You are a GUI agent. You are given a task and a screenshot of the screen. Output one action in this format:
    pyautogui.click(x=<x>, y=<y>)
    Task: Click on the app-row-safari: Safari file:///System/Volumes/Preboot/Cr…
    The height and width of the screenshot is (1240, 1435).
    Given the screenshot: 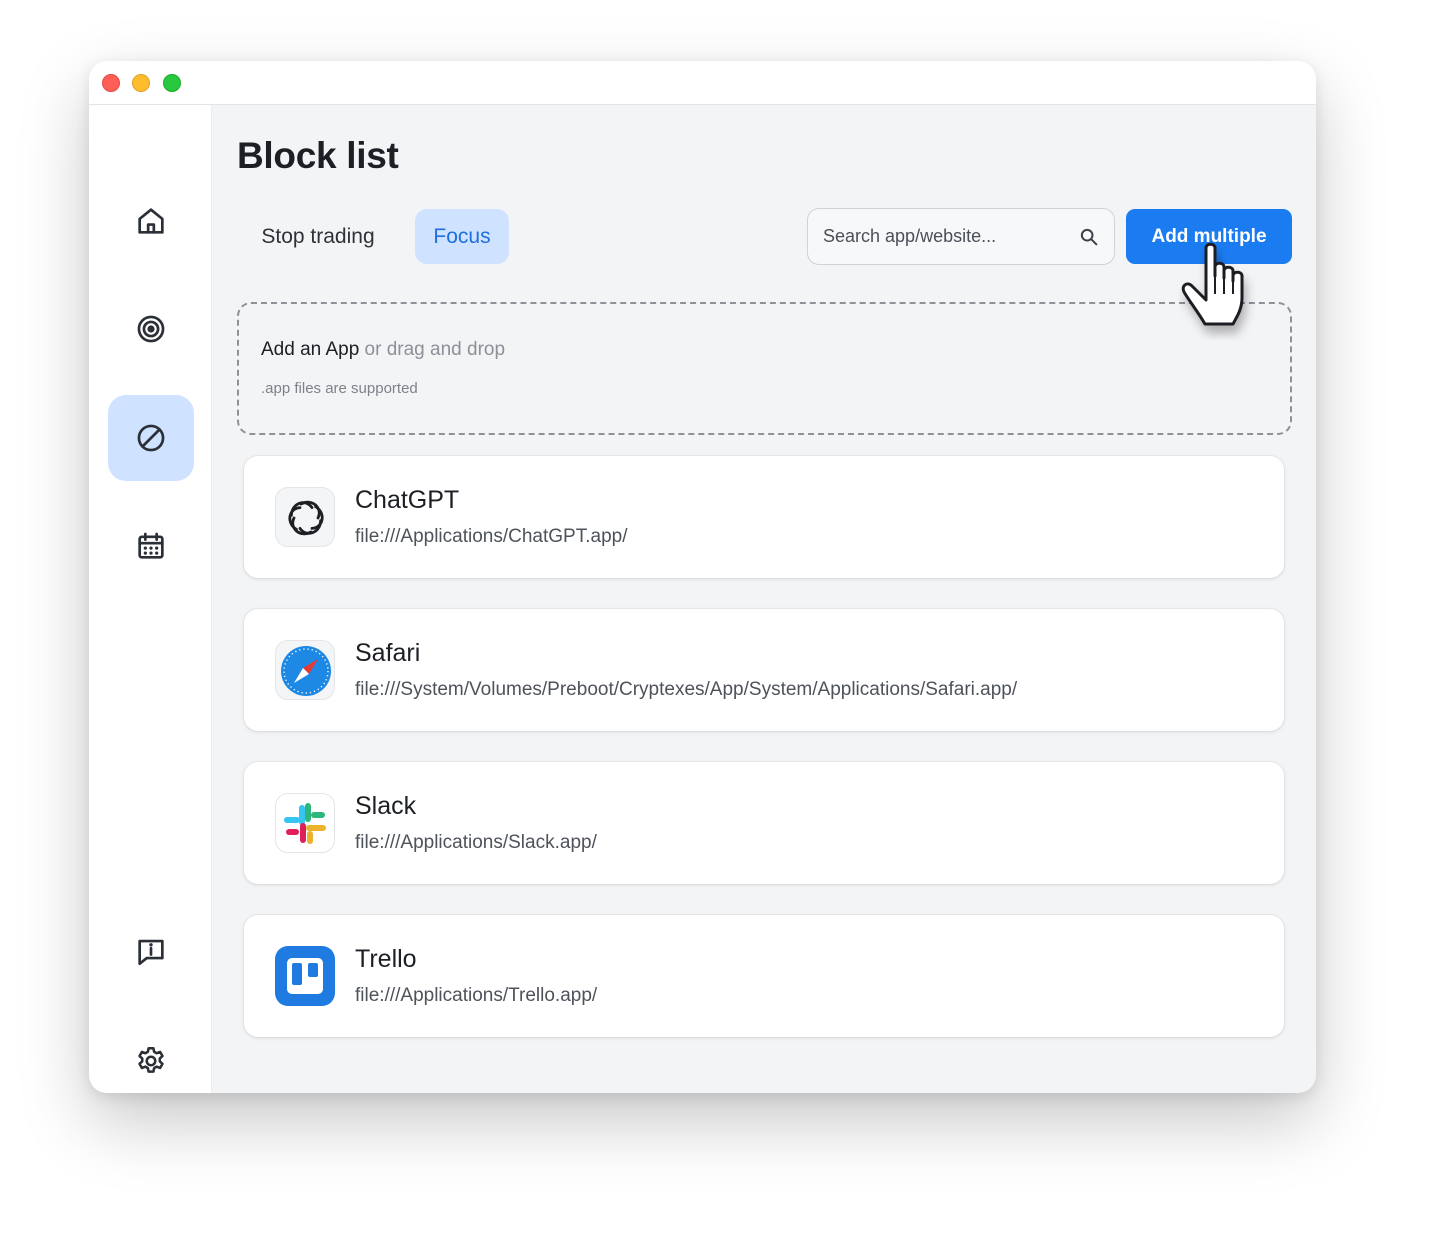 What is the action you would take?
    pyautogui.click(x=764, y=670)
    